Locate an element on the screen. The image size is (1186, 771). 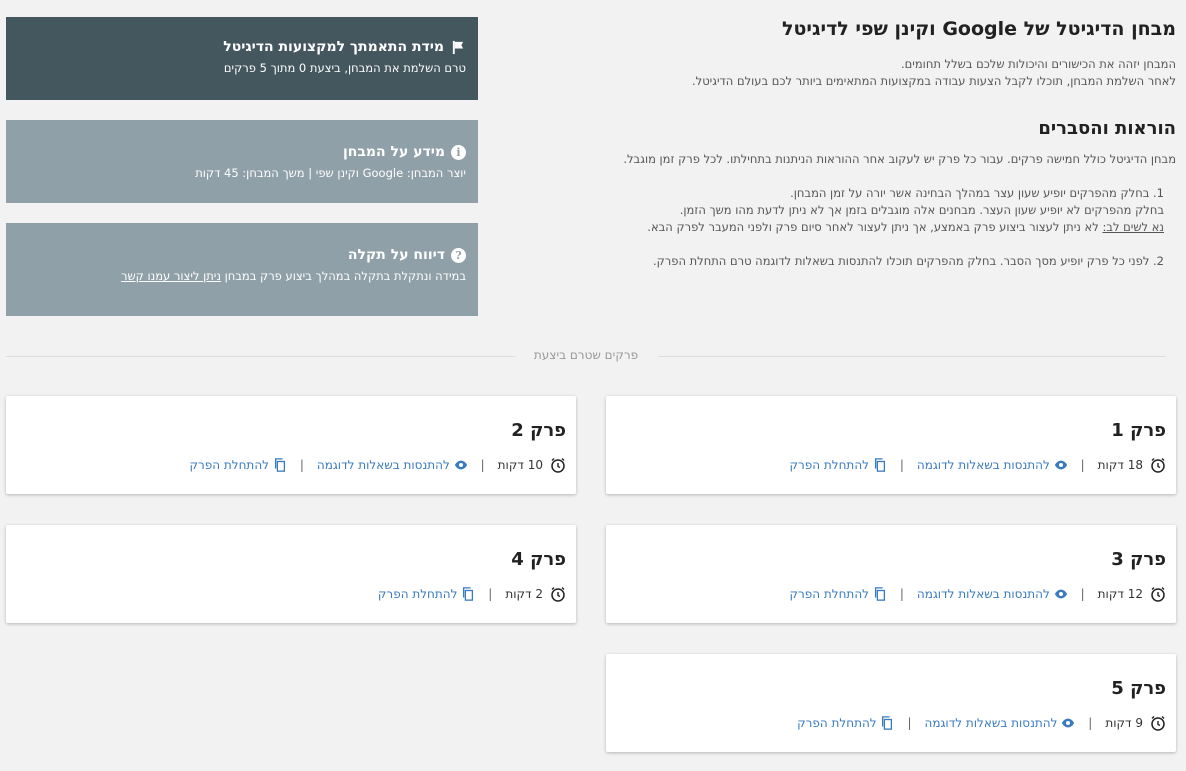
instructions-title: הוראות והסברים is located at coordinates (1107, 128).